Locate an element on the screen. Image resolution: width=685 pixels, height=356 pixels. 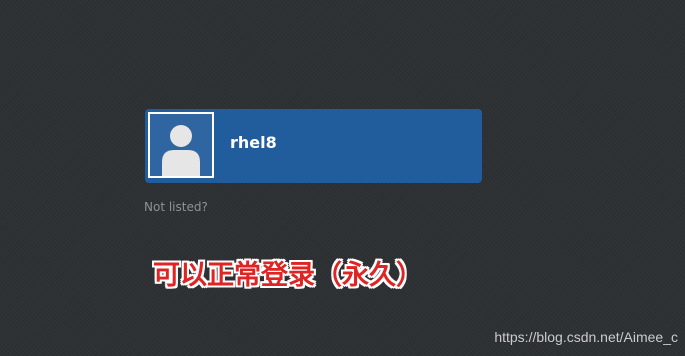
avatar is located at coordinates (181, 145).